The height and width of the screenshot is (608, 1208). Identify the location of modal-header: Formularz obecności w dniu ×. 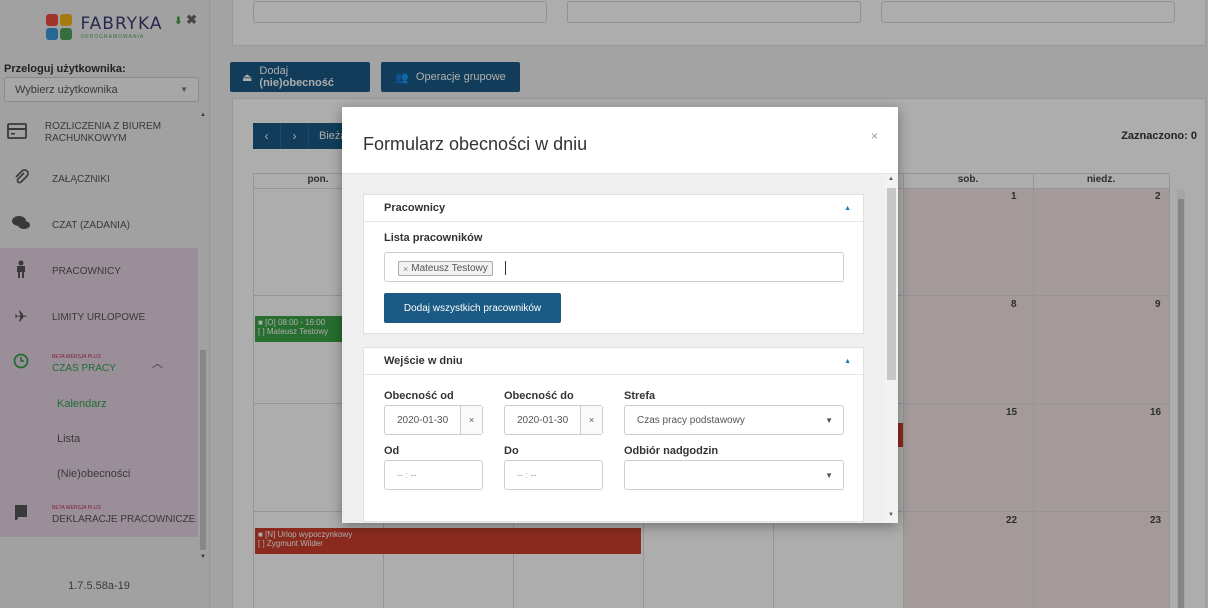
(620, 140).